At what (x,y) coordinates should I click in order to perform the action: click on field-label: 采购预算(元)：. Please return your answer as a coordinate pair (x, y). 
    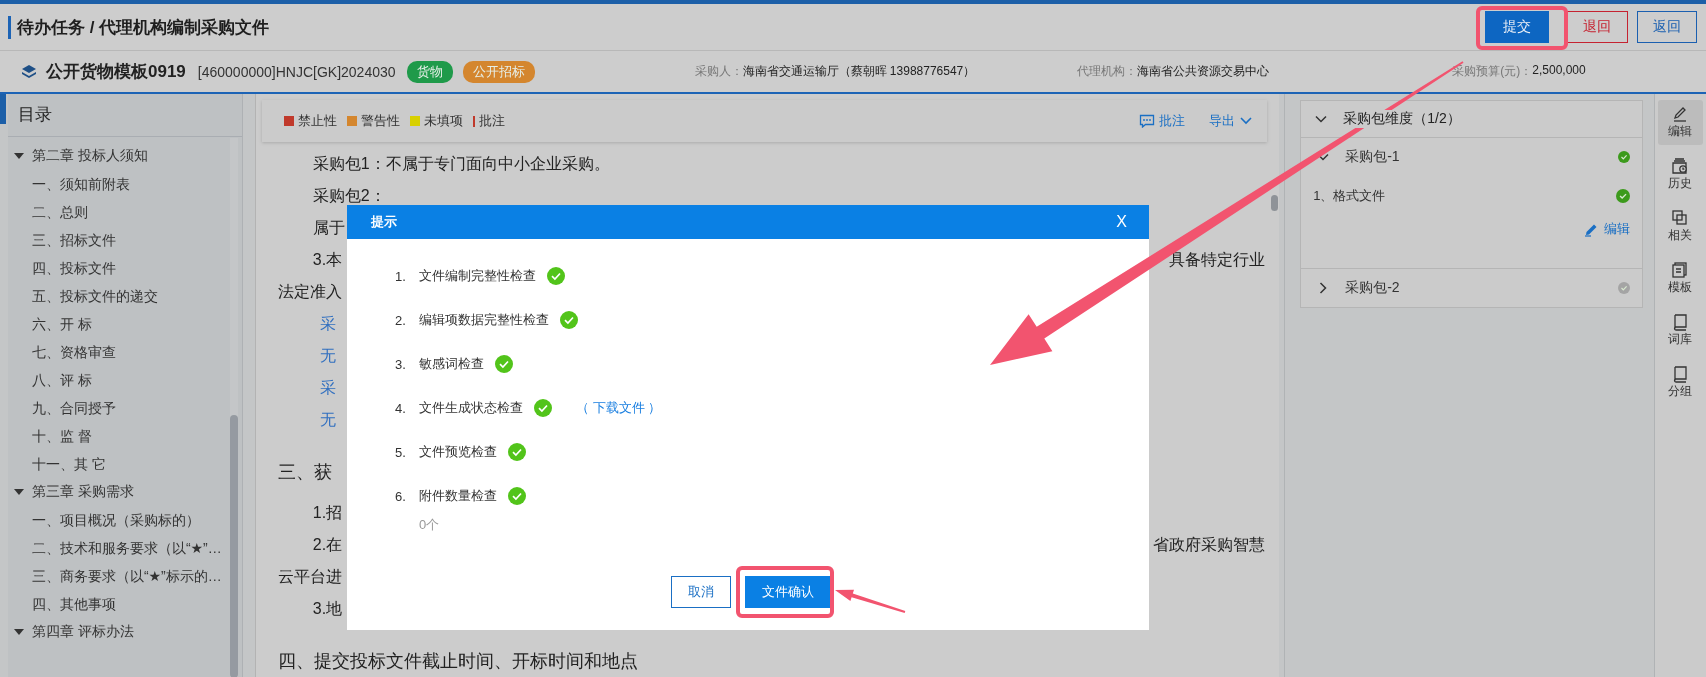
    Looking at the image, I should click on (1492, 71).